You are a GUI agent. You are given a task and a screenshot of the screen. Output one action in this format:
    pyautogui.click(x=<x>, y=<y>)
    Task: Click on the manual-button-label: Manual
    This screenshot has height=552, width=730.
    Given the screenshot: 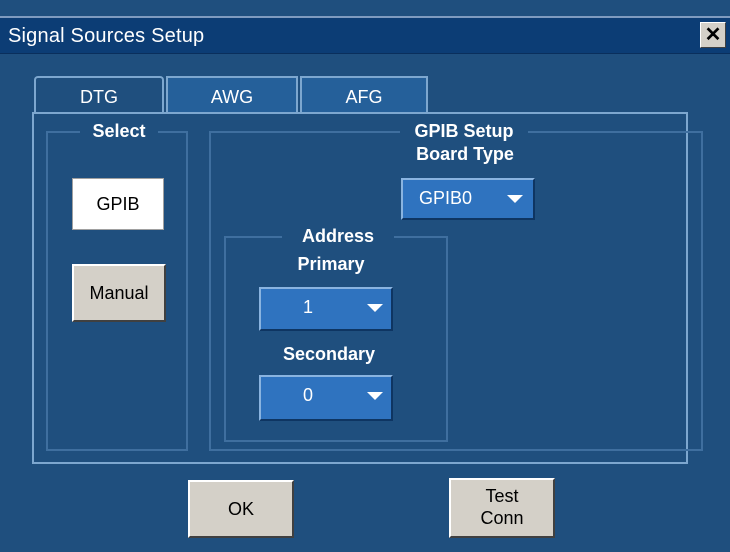 What is the action you would take?
    pyautogui.click(x=119, y=293)
    